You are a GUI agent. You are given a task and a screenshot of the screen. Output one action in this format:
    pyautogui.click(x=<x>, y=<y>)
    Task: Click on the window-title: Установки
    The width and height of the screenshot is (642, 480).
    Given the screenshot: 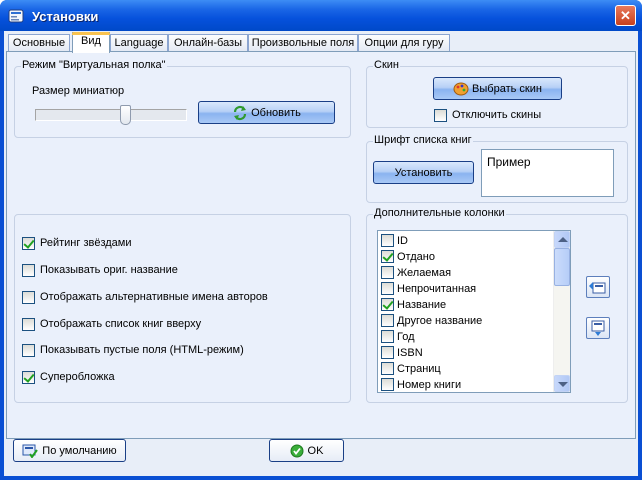 What is the action you would take?
    pyautogui.click(x=65, y=16)
    